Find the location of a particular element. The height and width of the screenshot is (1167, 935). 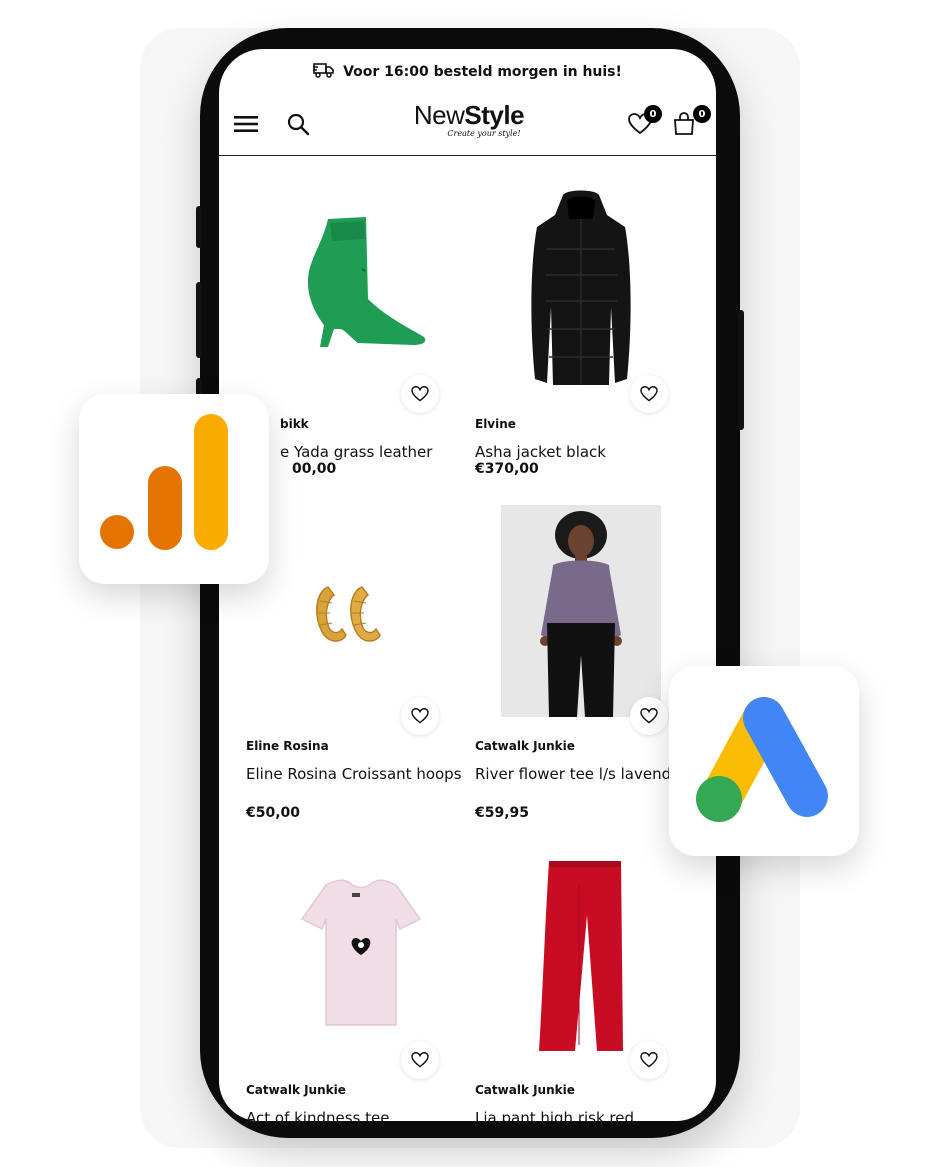

product-image-green-boot is located at coordinates (361, 289).